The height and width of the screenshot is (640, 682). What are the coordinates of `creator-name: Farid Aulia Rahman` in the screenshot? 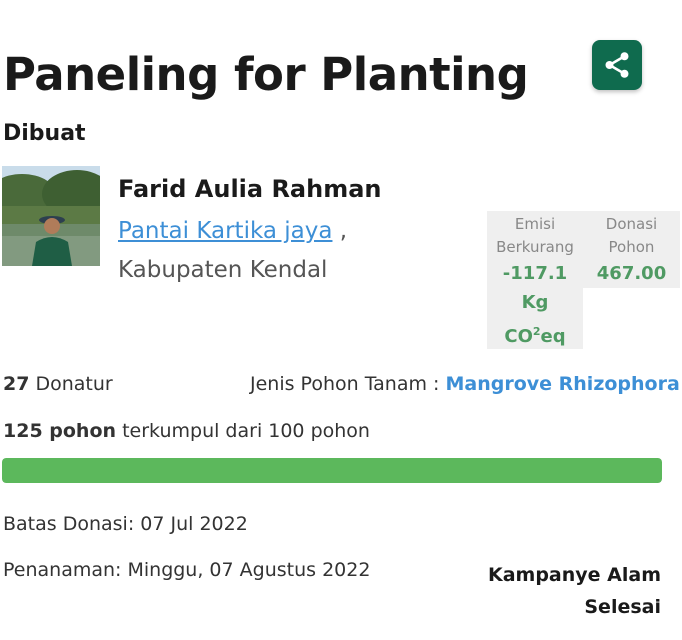 It's located at (250, 189).